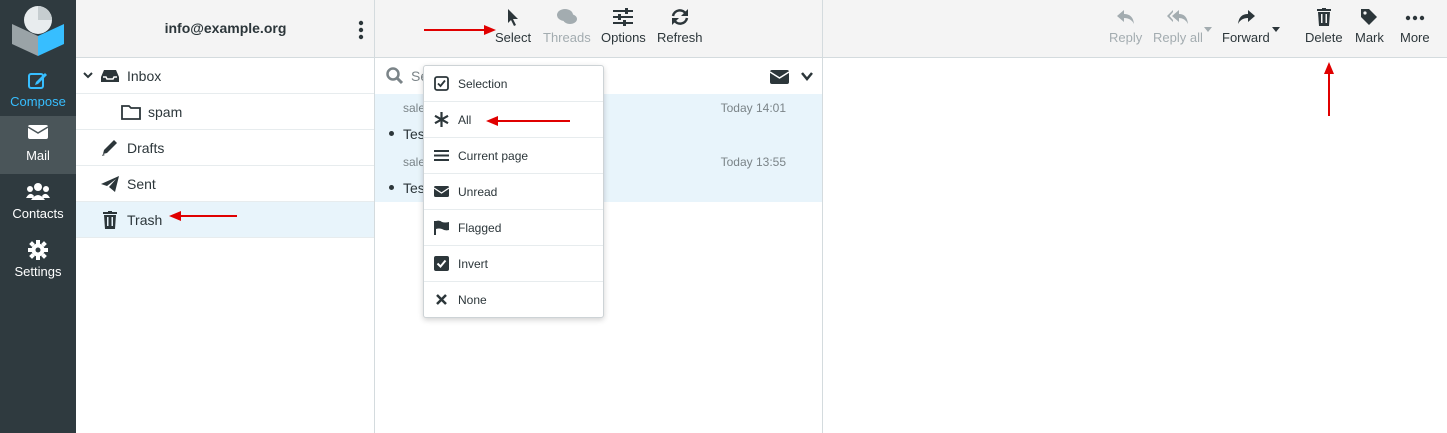 This screenshot has width=1447, height=433. I want to click on checkbox-outline-icon, so click(441, 83).